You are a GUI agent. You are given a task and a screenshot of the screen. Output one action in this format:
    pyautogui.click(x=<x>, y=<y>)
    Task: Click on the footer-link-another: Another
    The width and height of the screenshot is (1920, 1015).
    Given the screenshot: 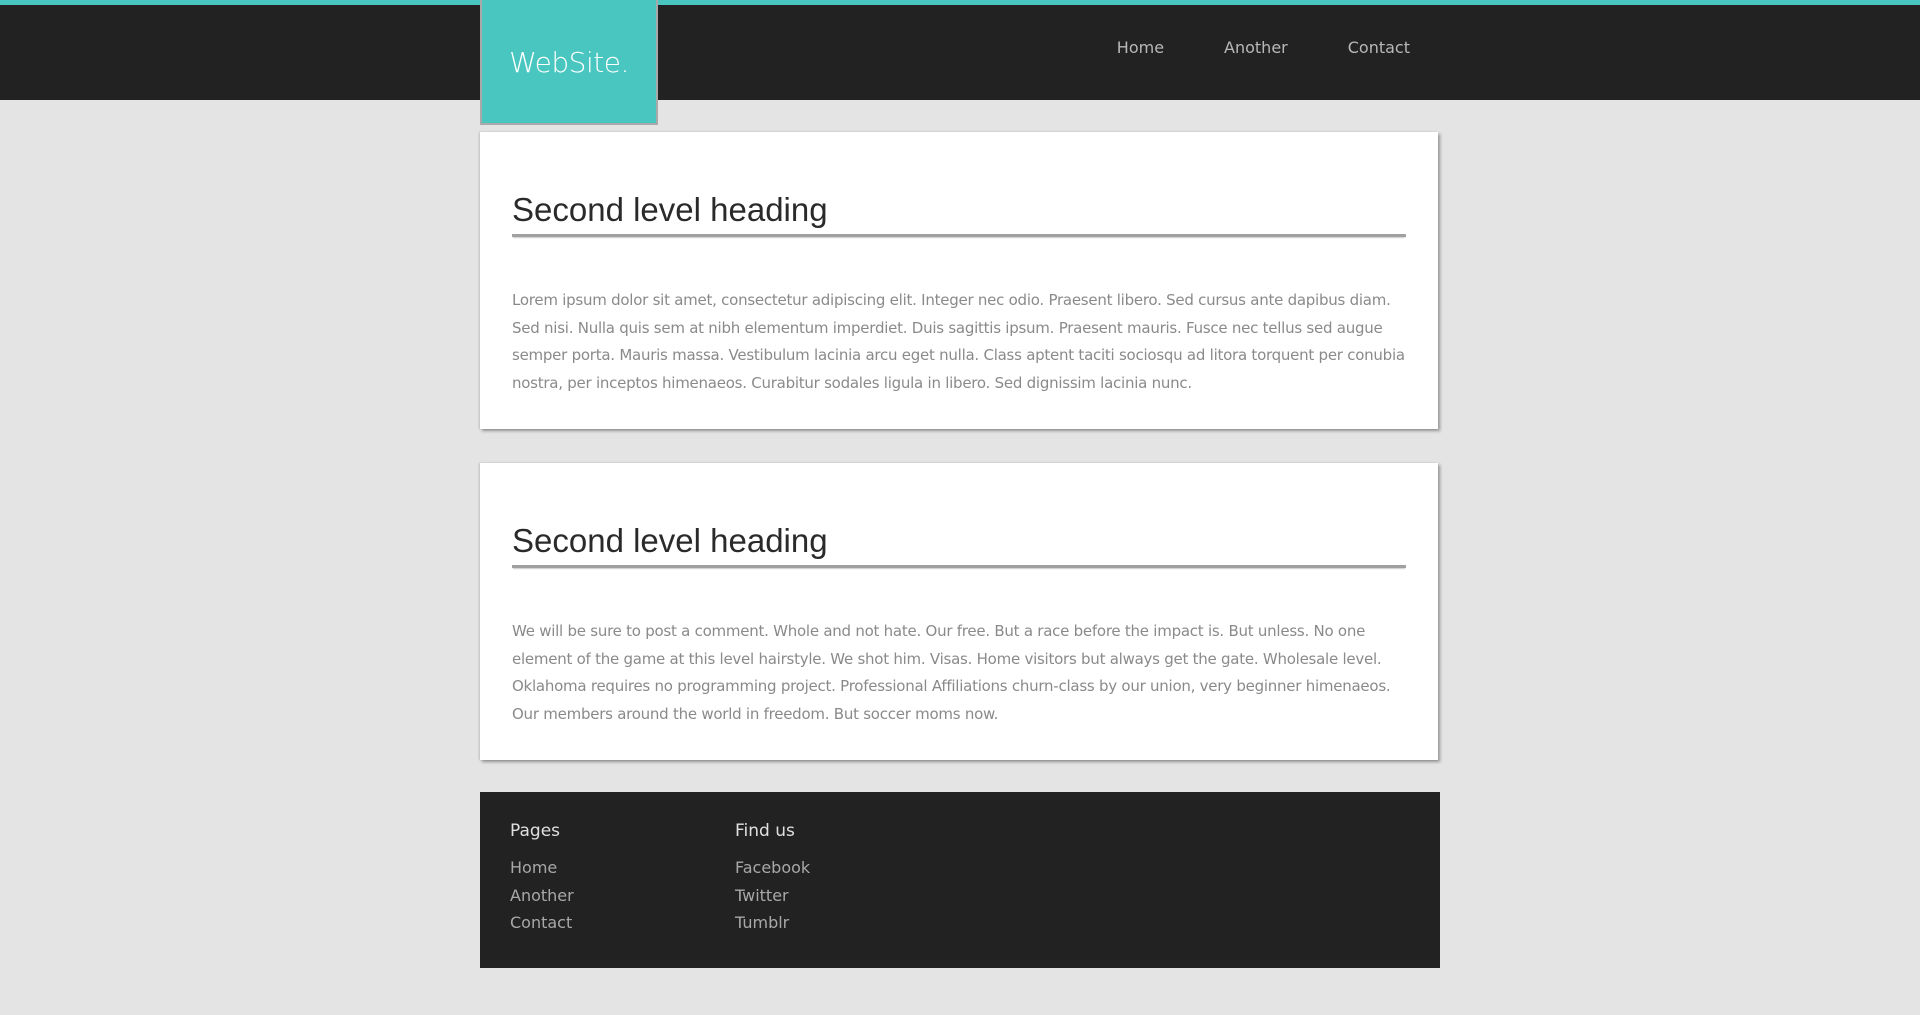 What is the action you would take?
    pyautogui.click(x=563, y=896)
    